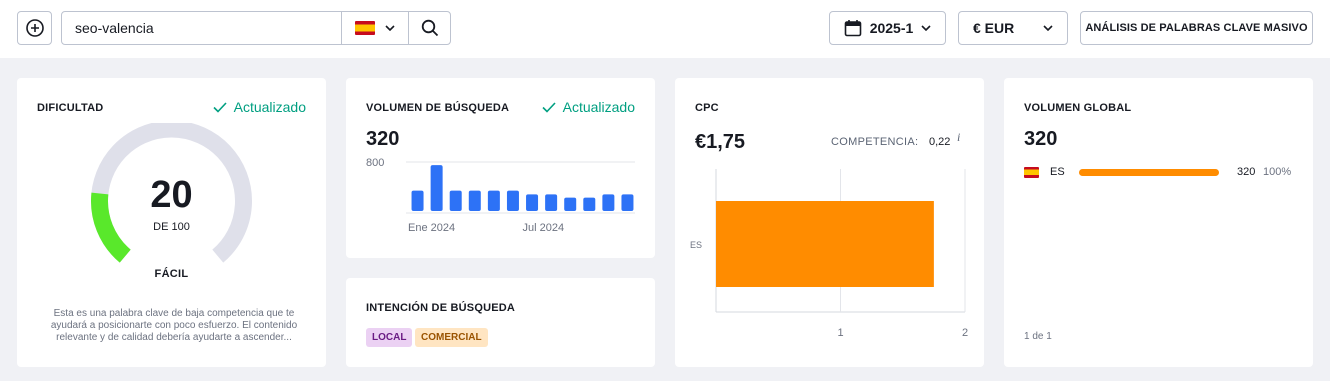 The width and height of the screenshot is (1330, 381). Describe the element at coordinates (70, 108) in the screenshot. I see `difficulty-title: DIFICULTAD` at that location.